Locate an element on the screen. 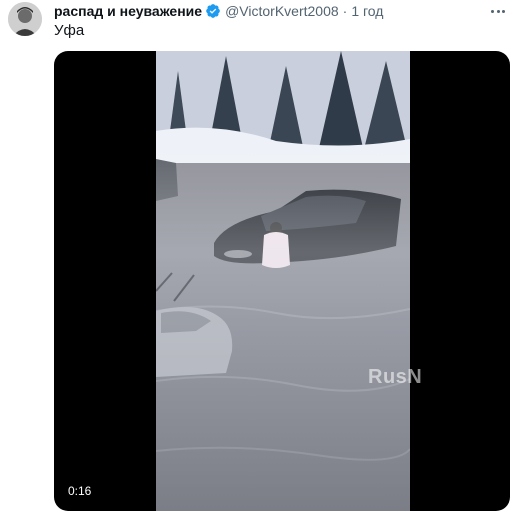 This screenshot has height=514, width=518. display-name: распад и неуважение is located at coordinates (128, 11).